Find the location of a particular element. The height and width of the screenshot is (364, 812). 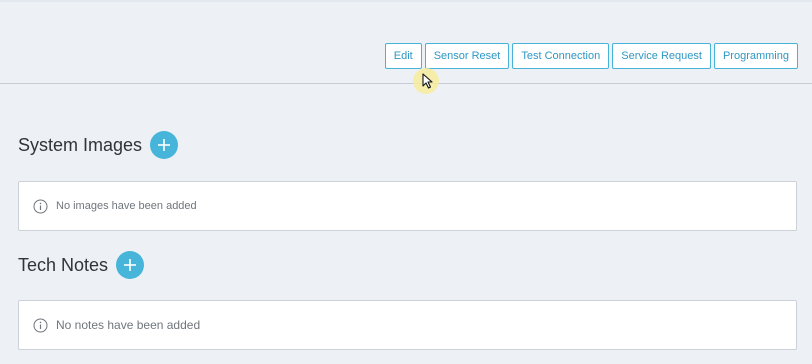

system-images-header: System Images is located at coordinates (98, 145).